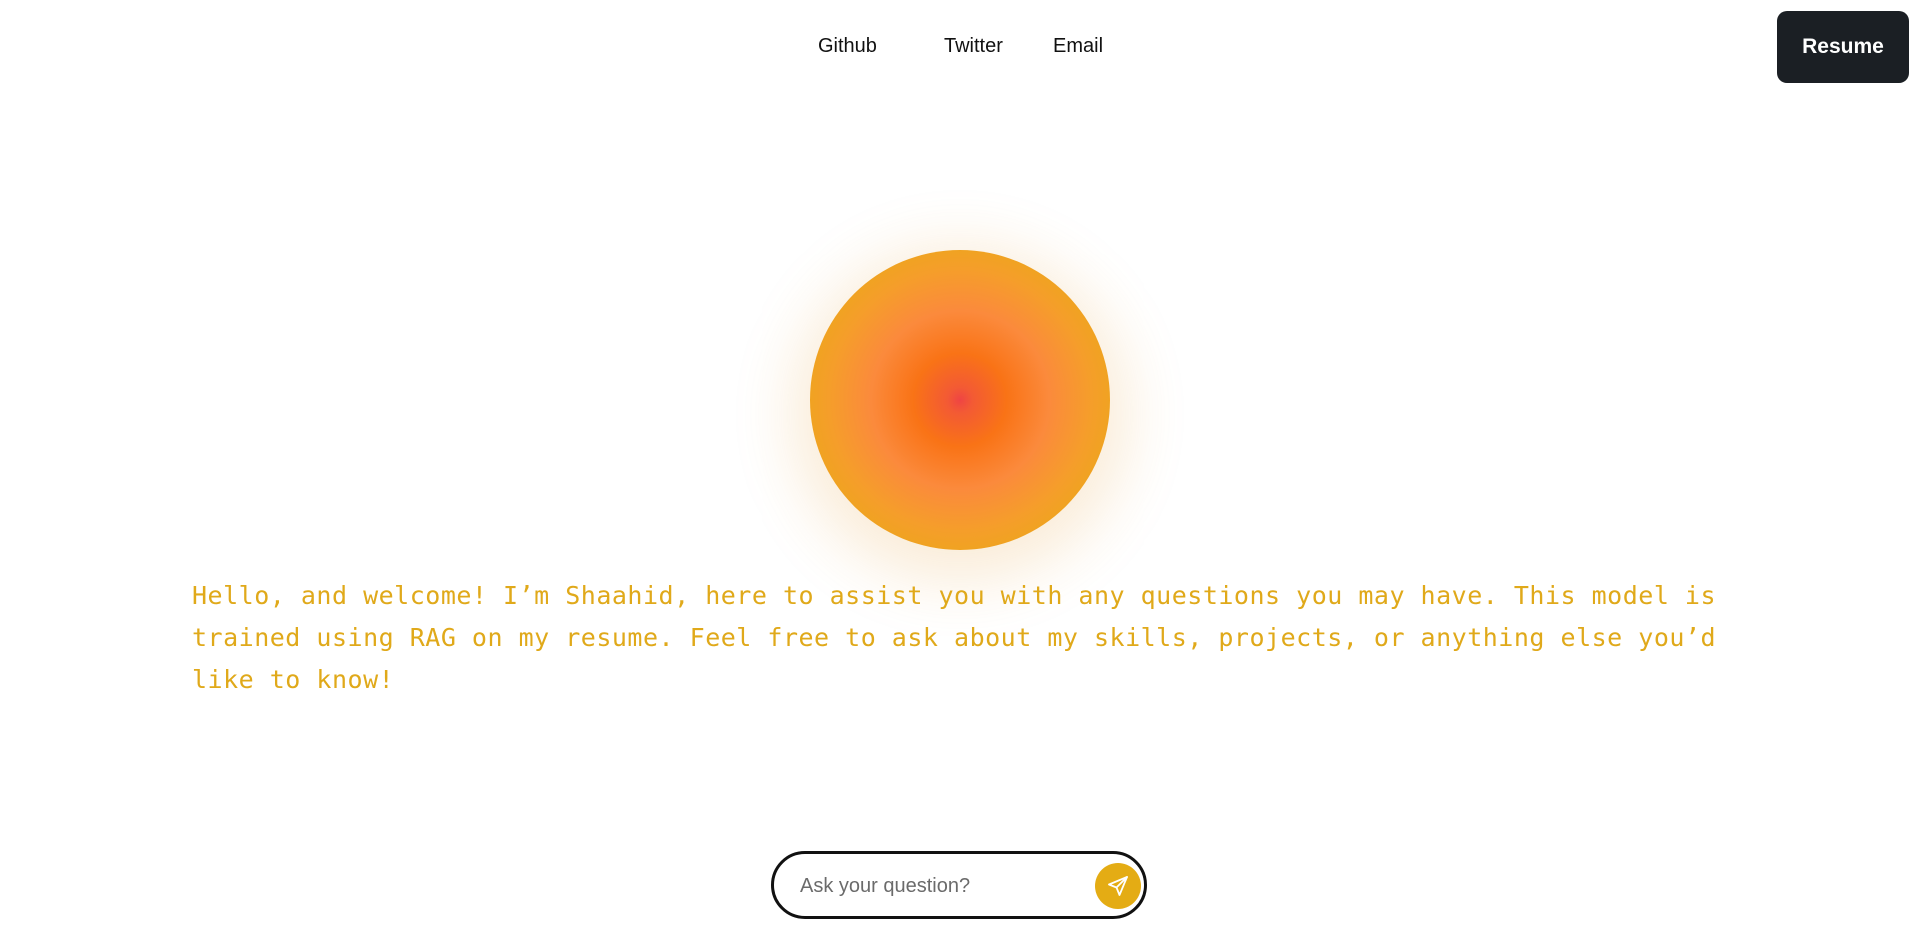  I want to click on send-icon, so click(1118, 886).